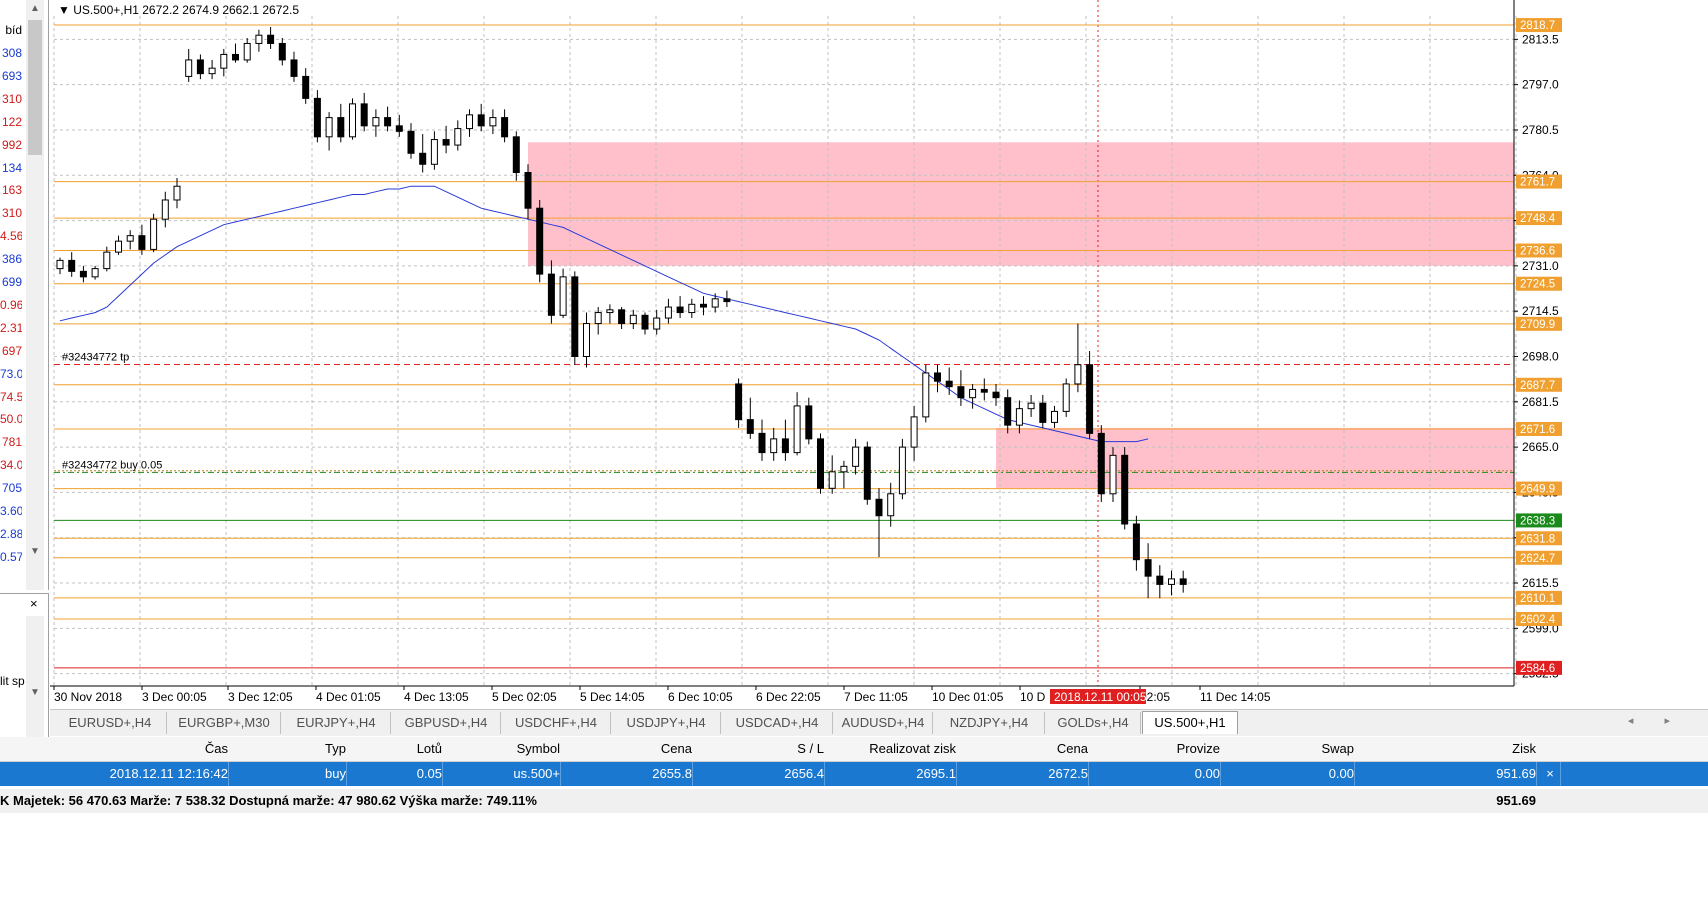 Image resolution: width=1708 pixels, height=913 pixels. I want to click on tab-usdchf-h4: USDCHF+,H4, so click(556, 723).